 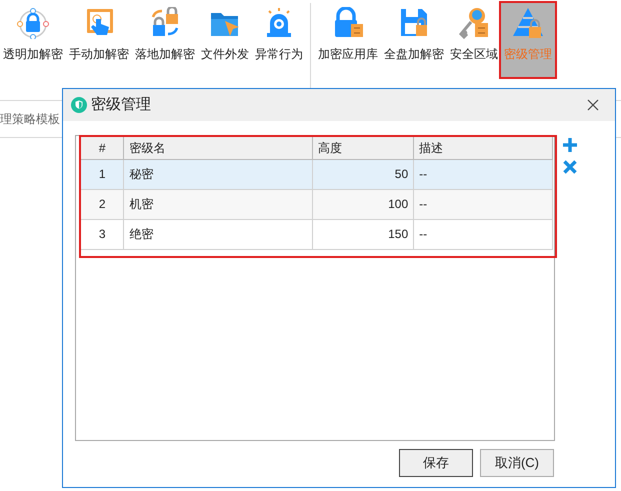 I want to click on table-cell: 秘密, so click(x=218, y=174).